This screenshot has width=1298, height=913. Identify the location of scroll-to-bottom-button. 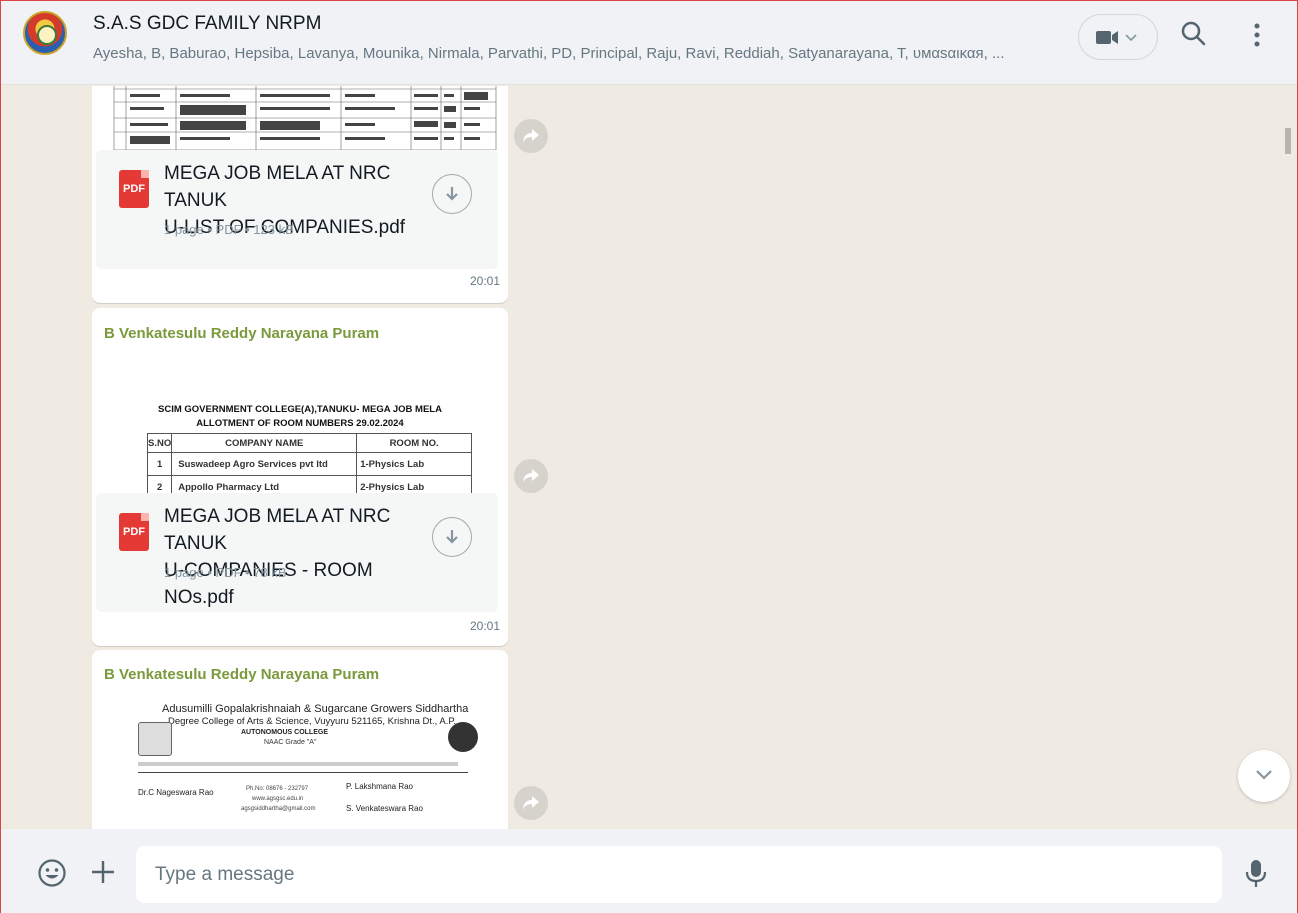
(1264, 776).